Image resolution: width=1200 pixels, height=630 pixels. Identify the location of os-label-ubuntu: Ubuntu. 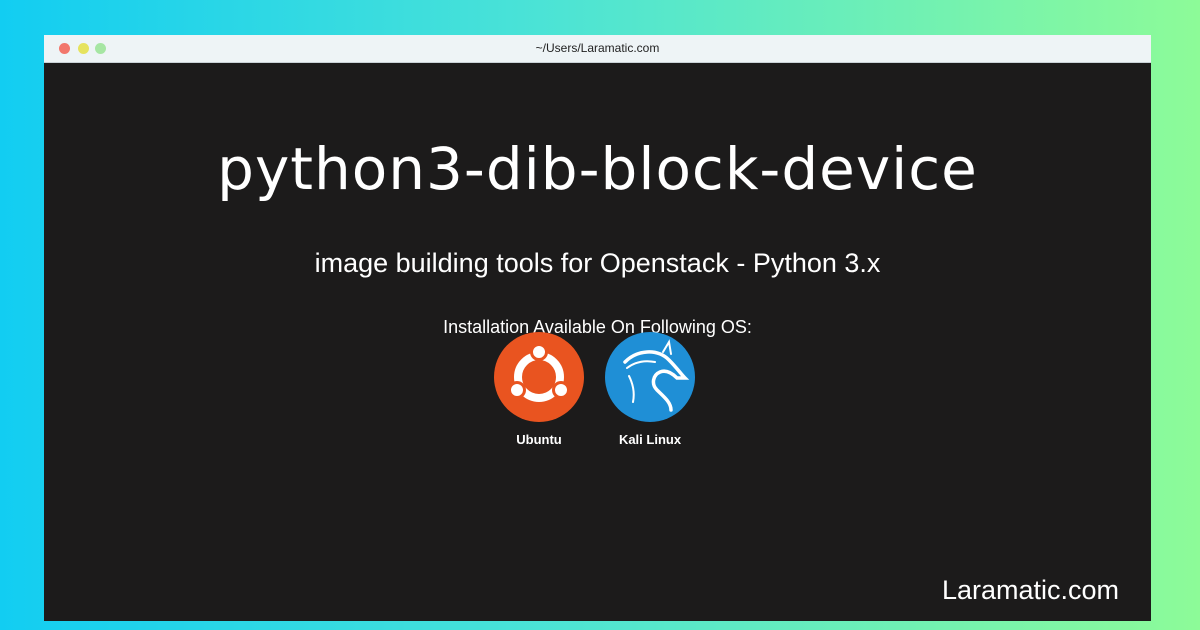
(539, 439).